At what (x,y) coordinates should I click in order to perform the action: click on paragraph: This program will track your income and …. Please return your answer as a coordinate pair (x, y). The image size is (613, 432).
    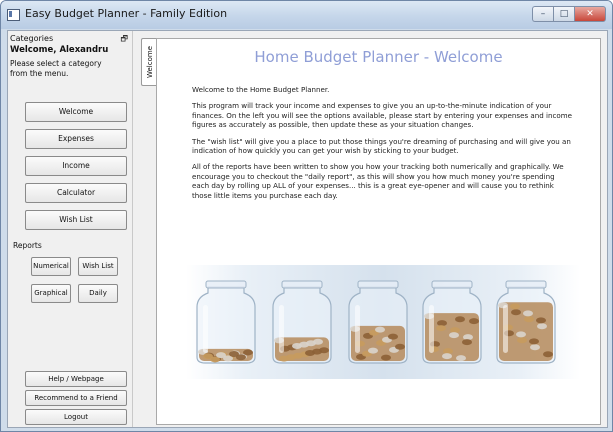
    Looking at the image, I should click on (382, 115).